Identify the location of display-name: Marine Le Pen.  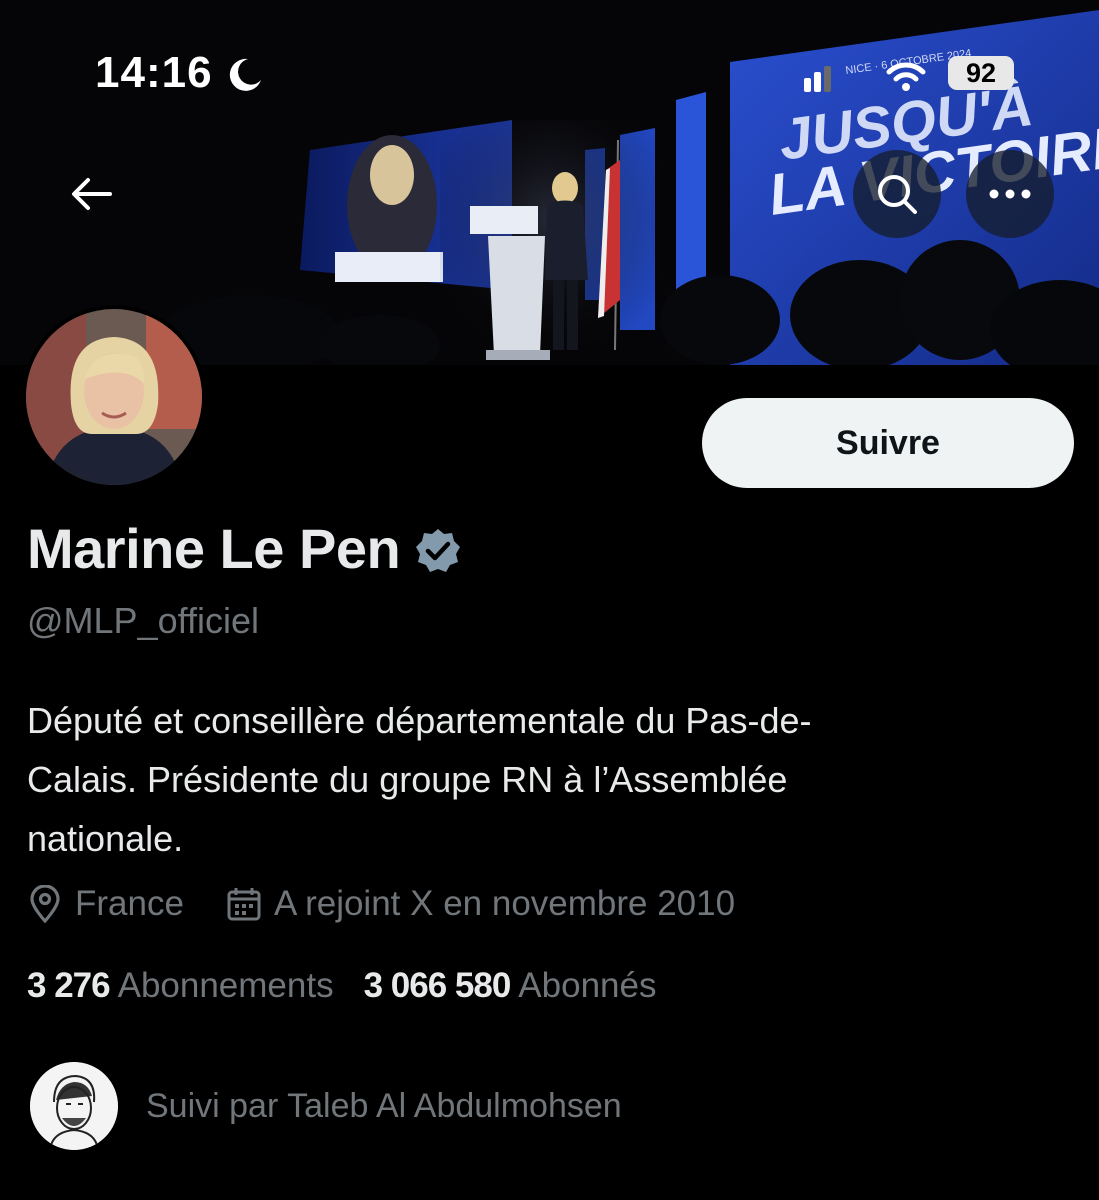
(214, 548).